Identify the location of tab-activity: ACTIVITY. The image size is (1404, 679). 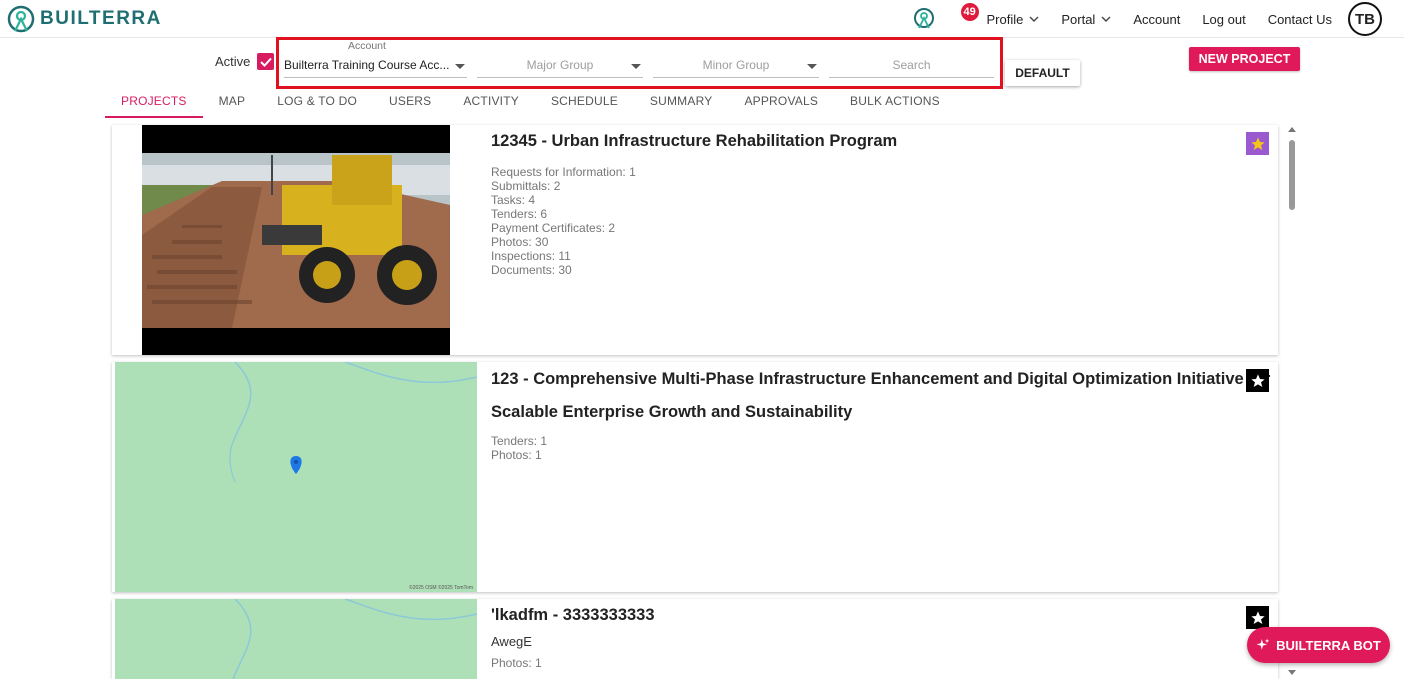
(491, 105).